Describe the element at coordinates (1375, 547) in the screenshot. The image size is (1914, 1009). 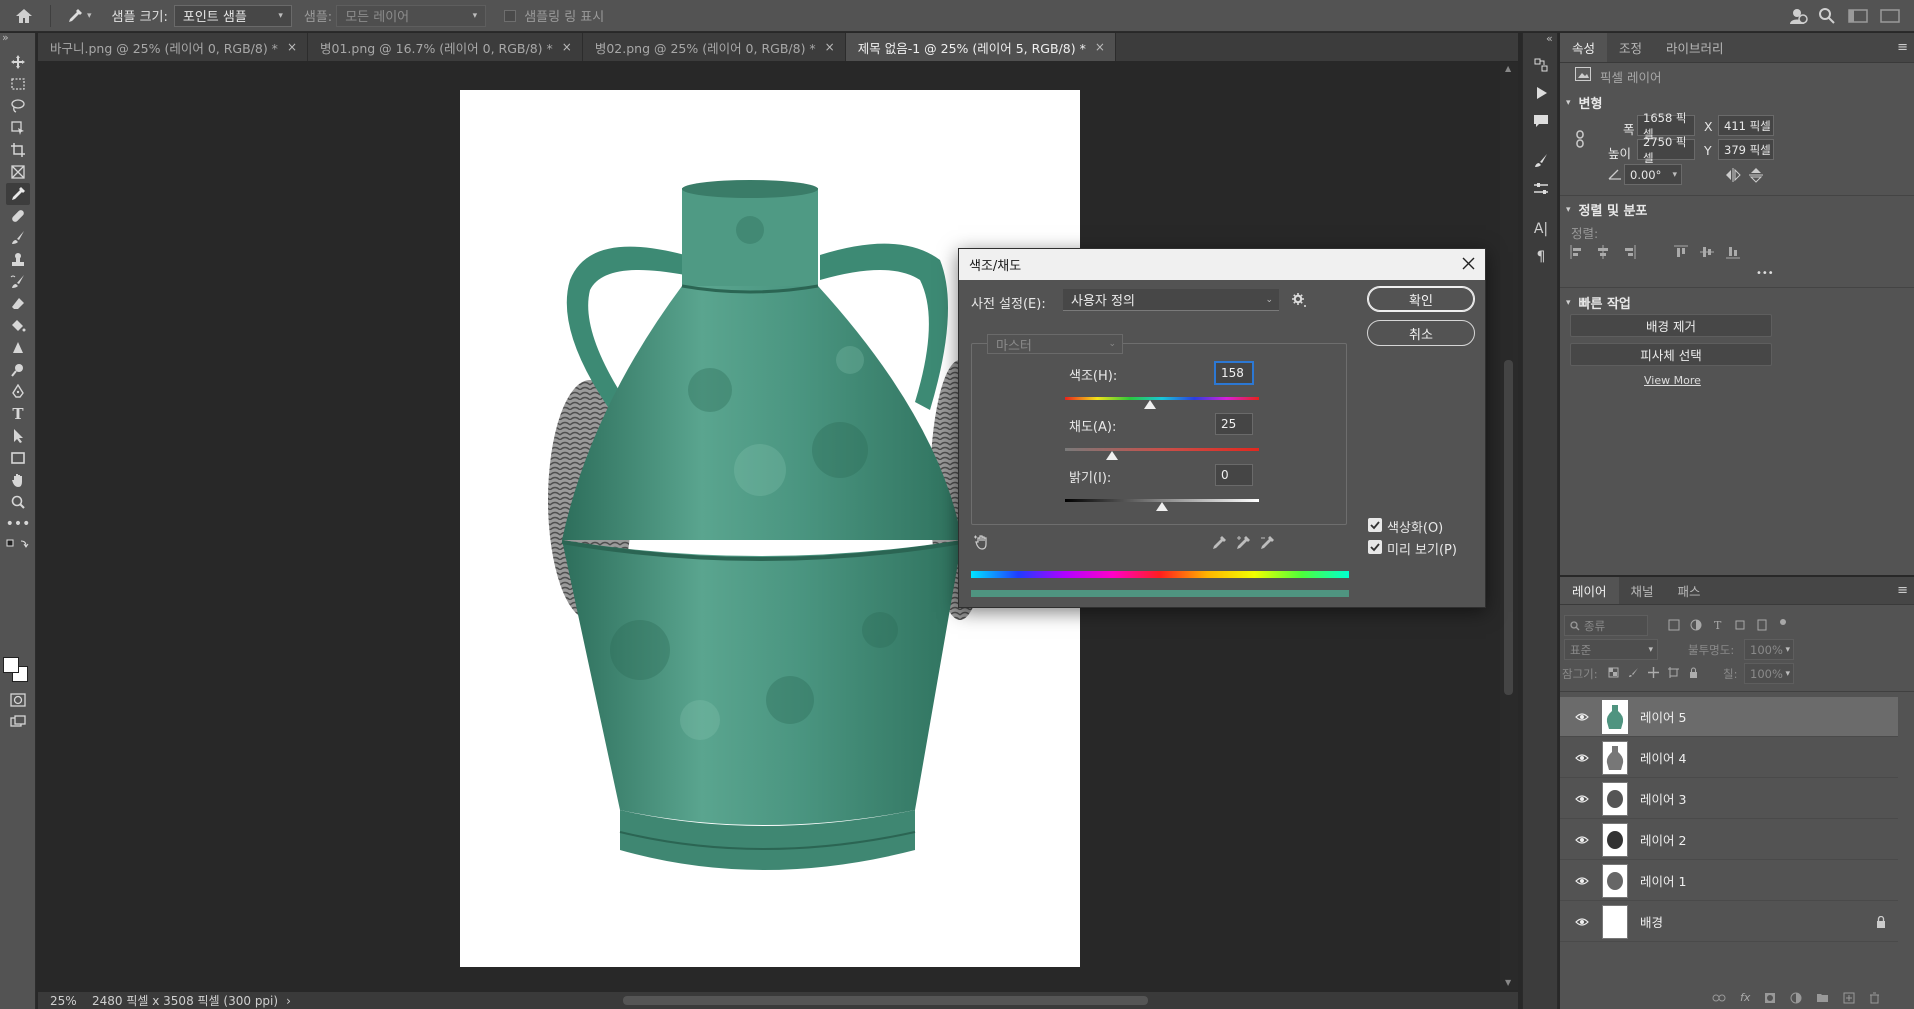
I see `preview-checkbox` at that location.